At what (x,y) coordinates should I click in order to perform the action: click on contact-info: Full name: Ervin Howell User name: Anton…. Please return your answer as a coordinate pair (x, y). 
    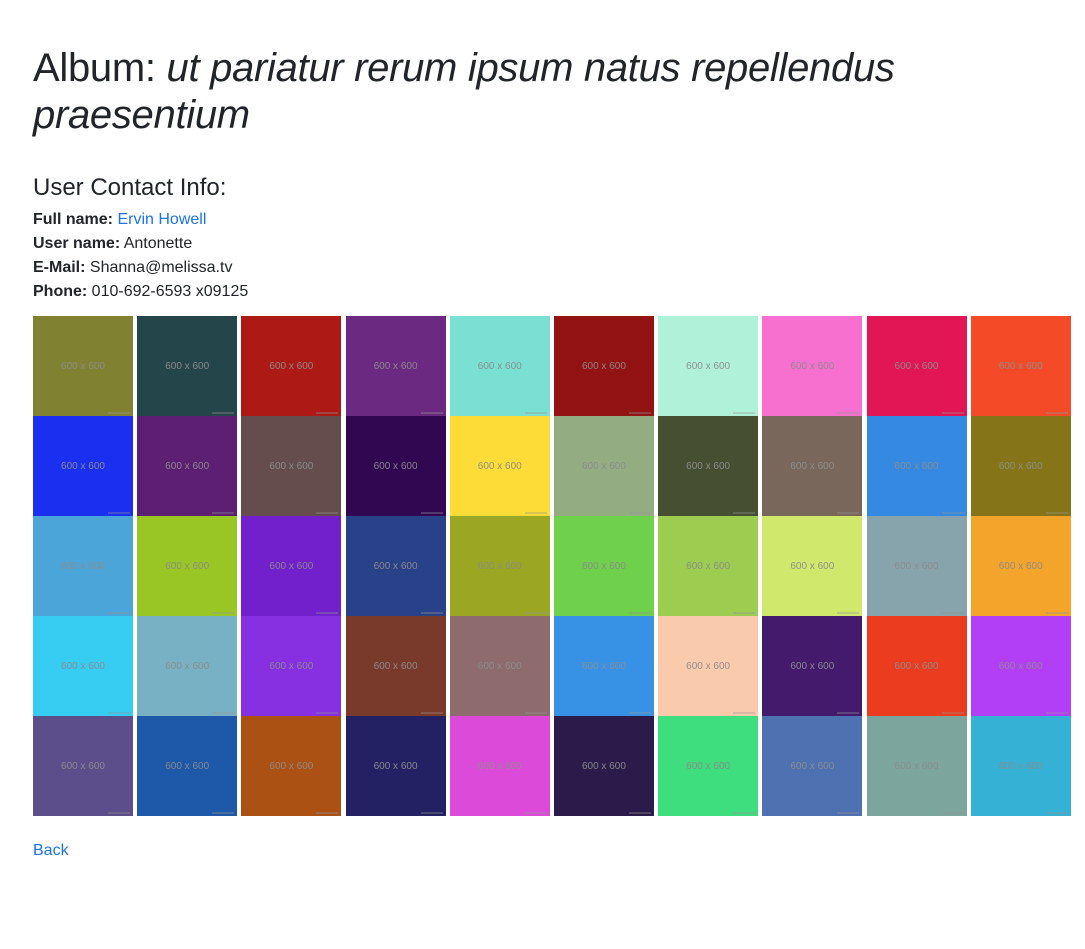
    Looking at the image, I should click on (559, 256).